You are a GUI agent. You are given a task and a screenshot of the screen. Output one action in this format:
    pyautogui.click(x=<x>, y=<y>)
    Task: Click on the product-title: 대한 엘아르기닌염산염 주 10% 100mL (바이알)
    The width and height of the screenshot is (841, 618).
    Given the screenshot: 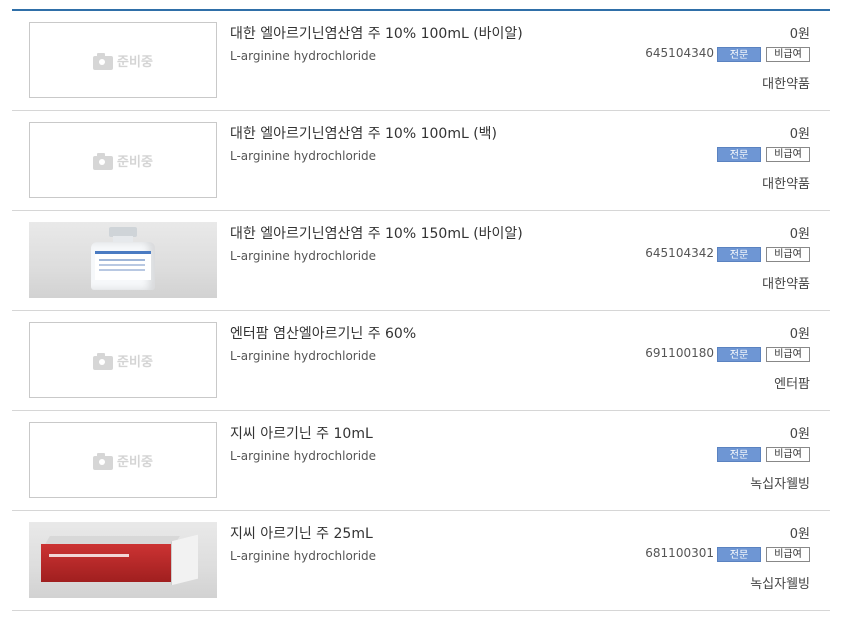 What is the action you would take?
    pyautogui.click(x=376, y=33)
    